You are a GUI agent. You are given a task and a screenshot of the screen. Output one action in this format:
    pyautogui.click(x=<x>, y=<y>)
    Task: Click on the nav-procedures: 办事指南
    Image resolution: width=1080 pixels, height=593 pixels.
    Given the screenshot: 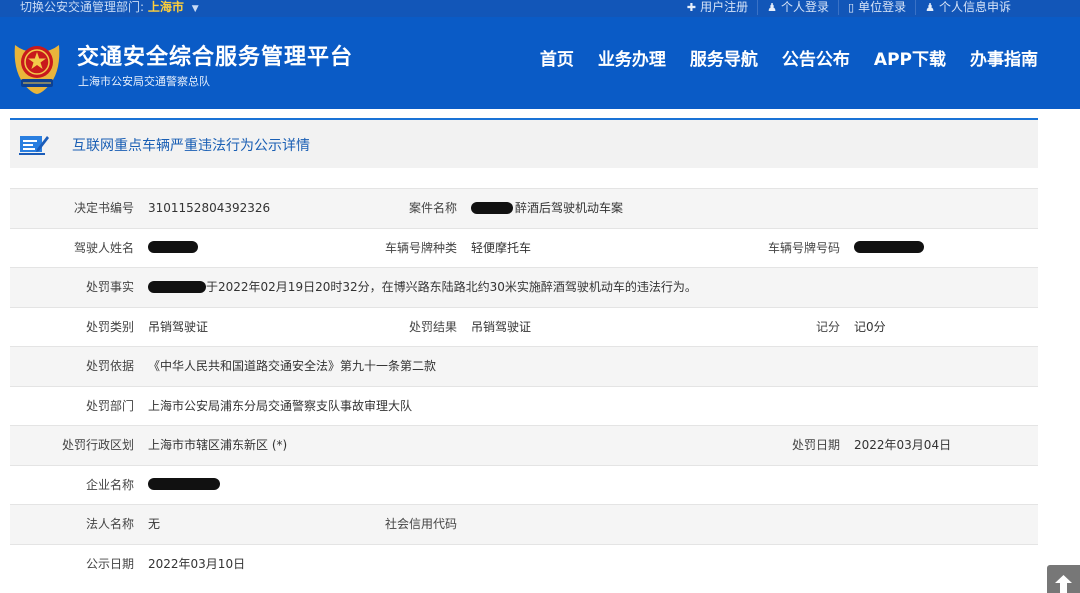 What is the action you would take?
    pyautogui.click(x=1004, y=57)
    